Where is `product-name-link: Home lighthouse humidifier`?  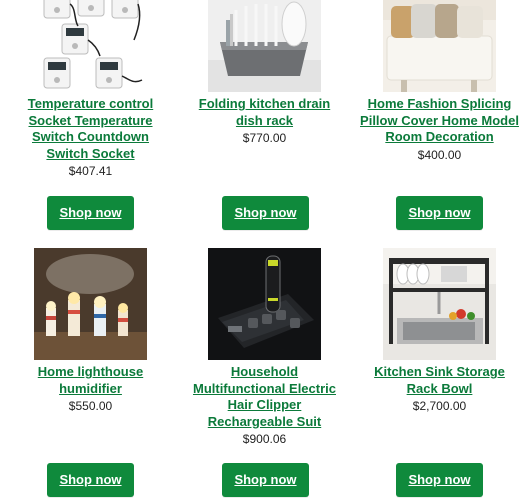 product-name-link: Home lighthouse humidifier is located at coordinates (91, 380).